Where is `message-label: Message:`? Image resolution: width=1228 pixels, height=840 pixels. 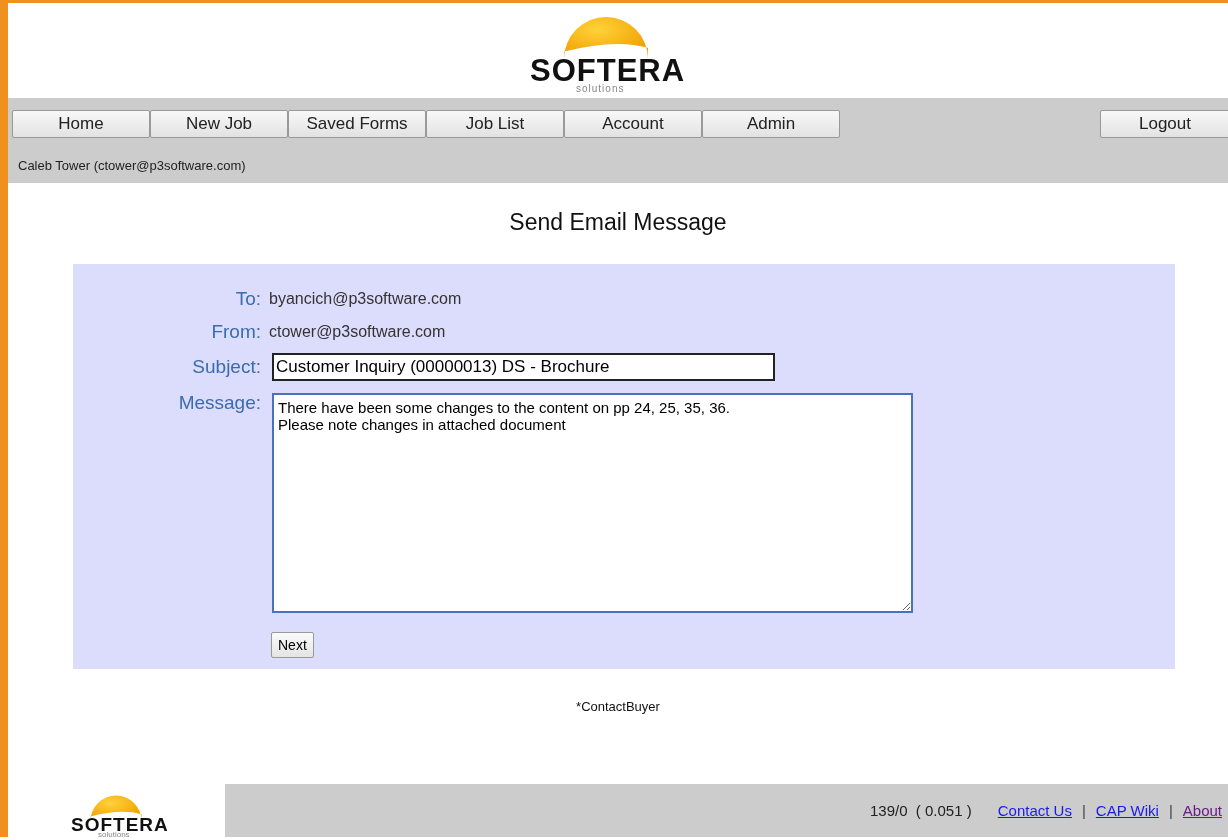 message-label: Message: is located at coordinates (219, 403).